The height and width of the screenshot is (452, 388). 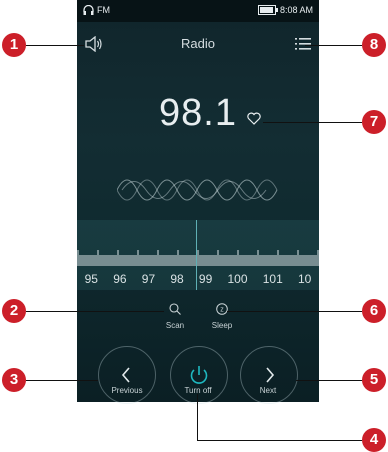 What do you see at coordinates (222, 316) in the screenshot?
I see `sleep-button: z Sleep` at bounding box center [222, 316].